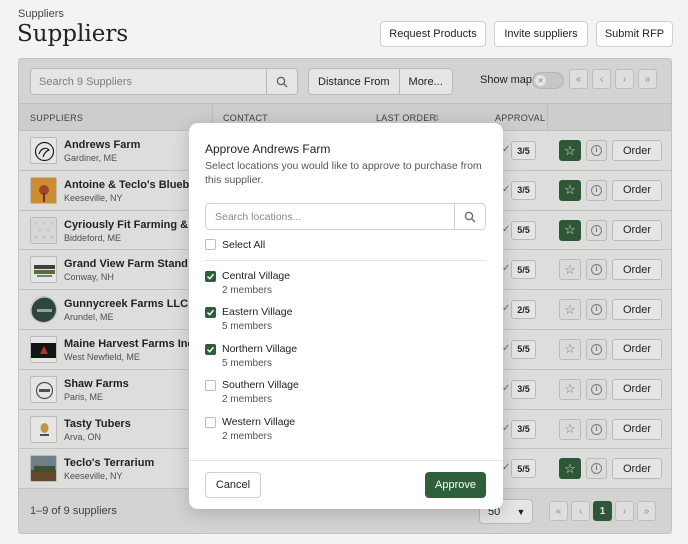 The image size is (688, 544). What do you see at coordinates (73, 34) in the screenshot?
I see `page-title: Suppliers` at bounding box center [73, 34].